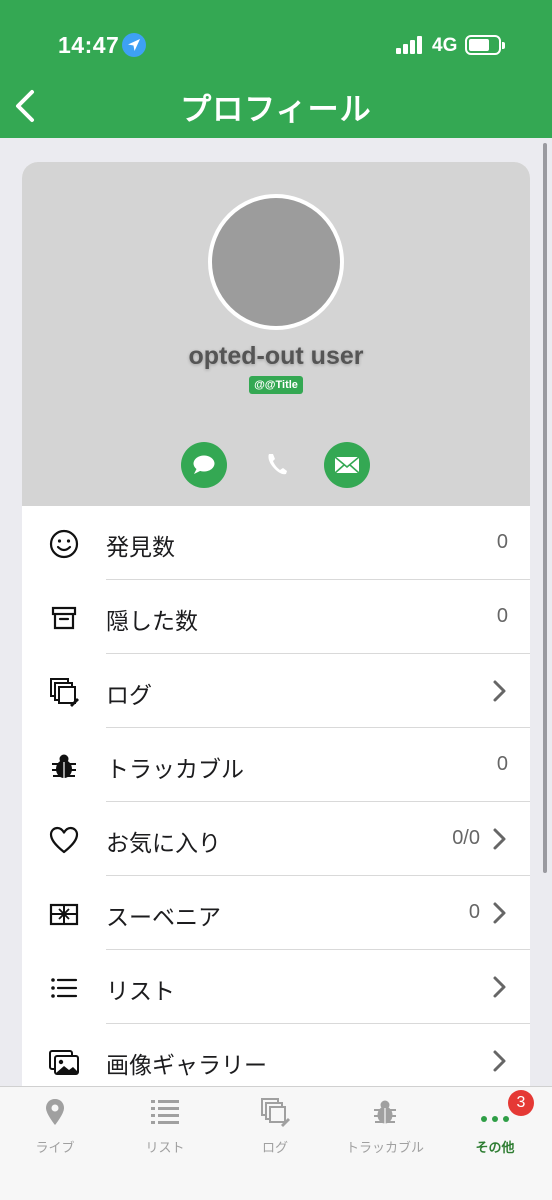 The height and width of the screenshot is (1200, 552). I want to click on tab-label: ログ, so click(274, 1147).